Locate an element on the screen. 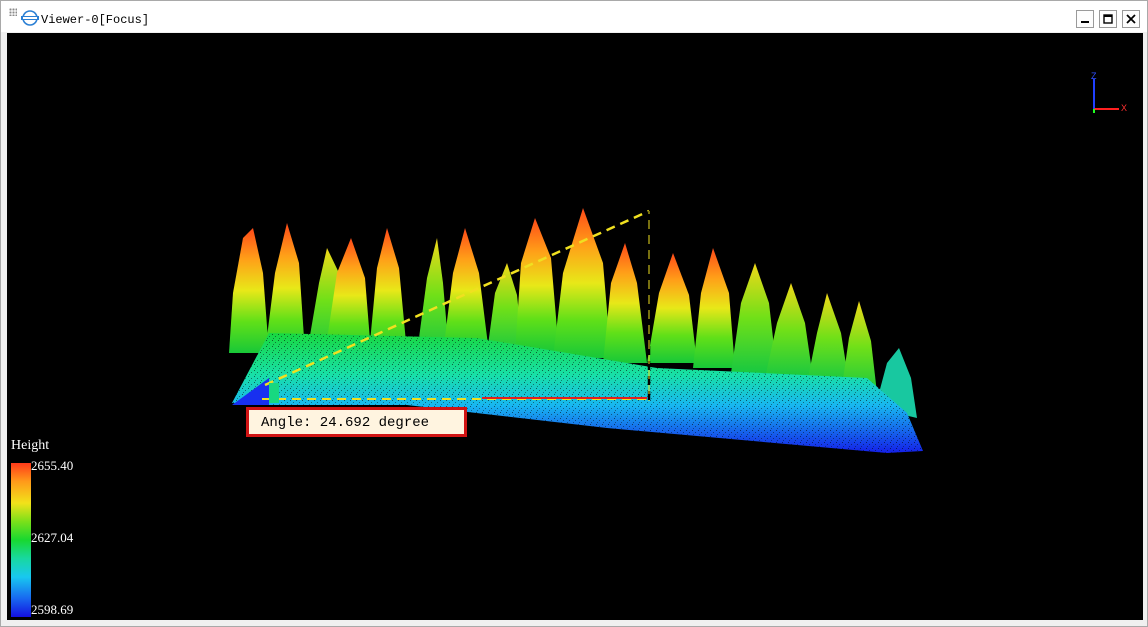 The height and width of the screenshot is (627, 1148). minimize-button is located at coordinates (1085, 19).